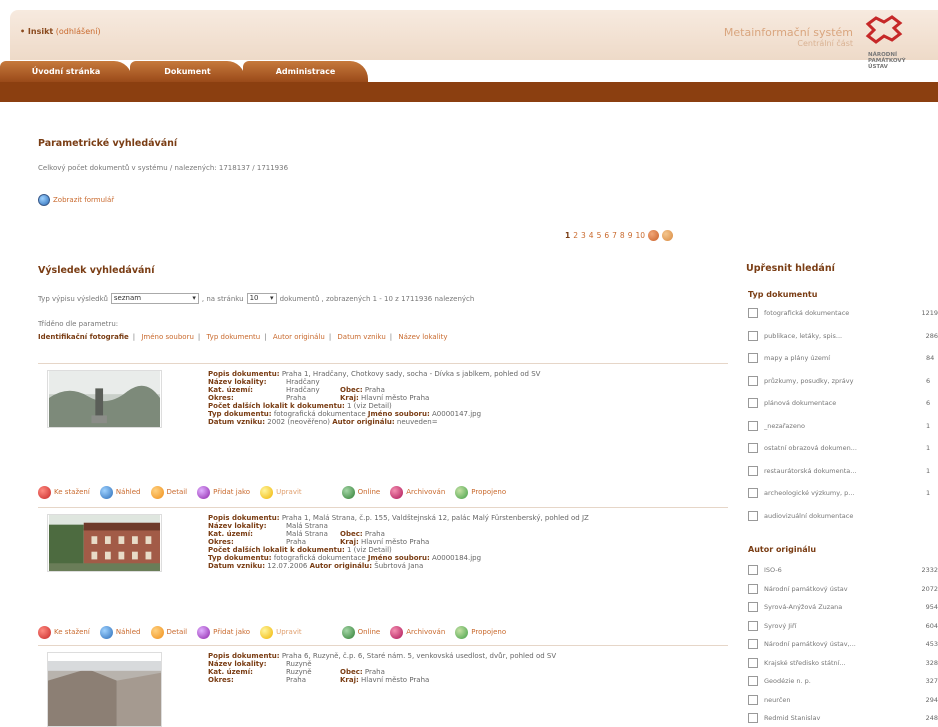 This screenshot has width=938, height=727. I want to click on refine-item: Národní památkový ústav 2072, so click(843, 589).